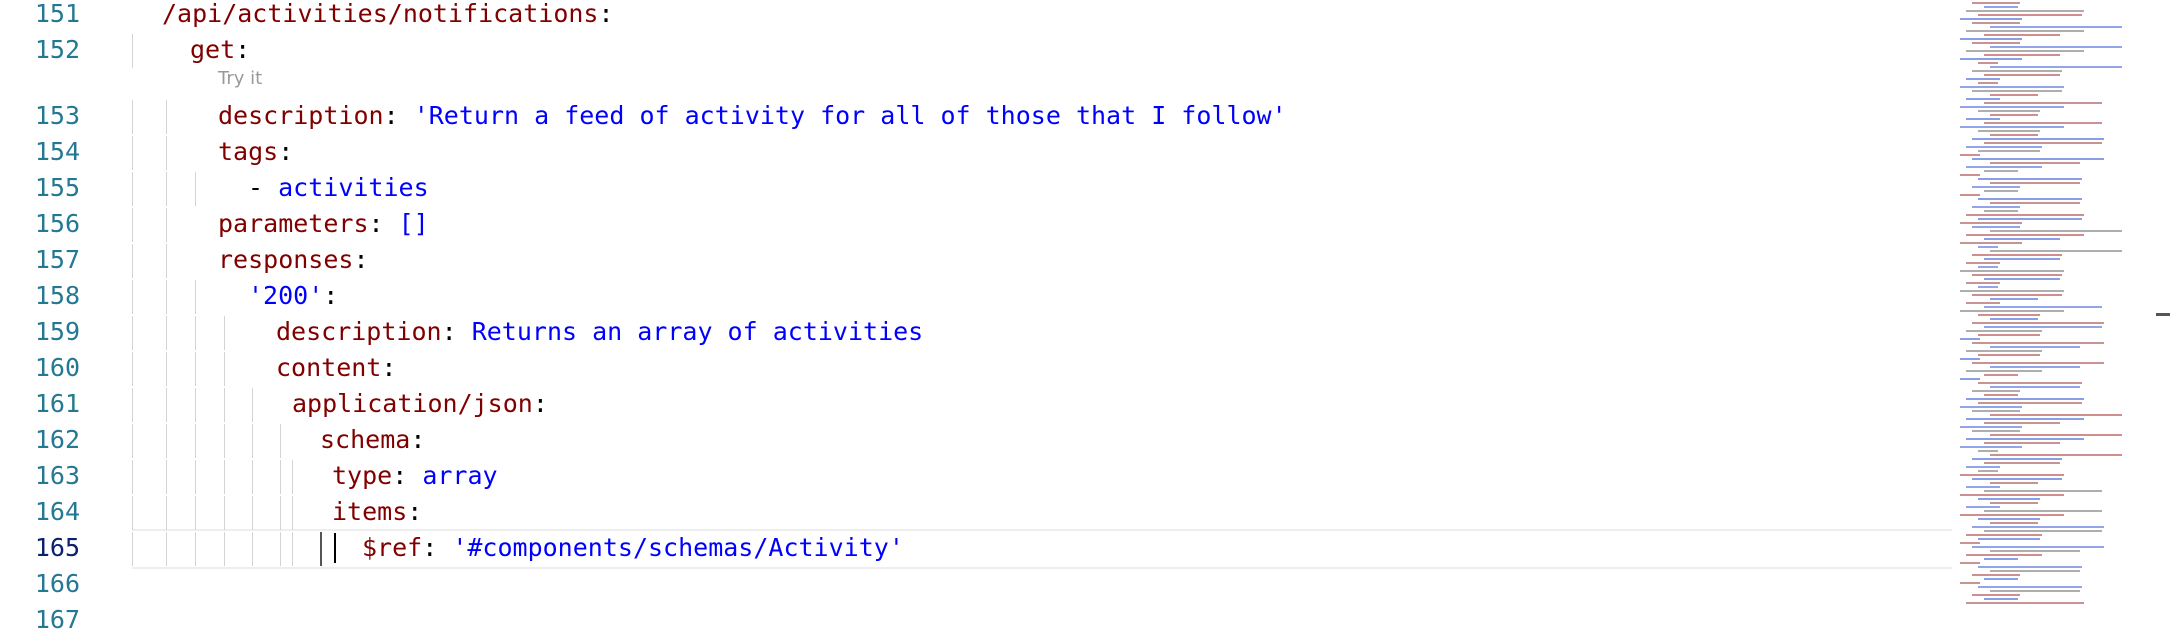 This screenshot has height=638, width=2170. I want to click on code-line: $ref: '#components/schemas/Activity', so click(1156, 548).